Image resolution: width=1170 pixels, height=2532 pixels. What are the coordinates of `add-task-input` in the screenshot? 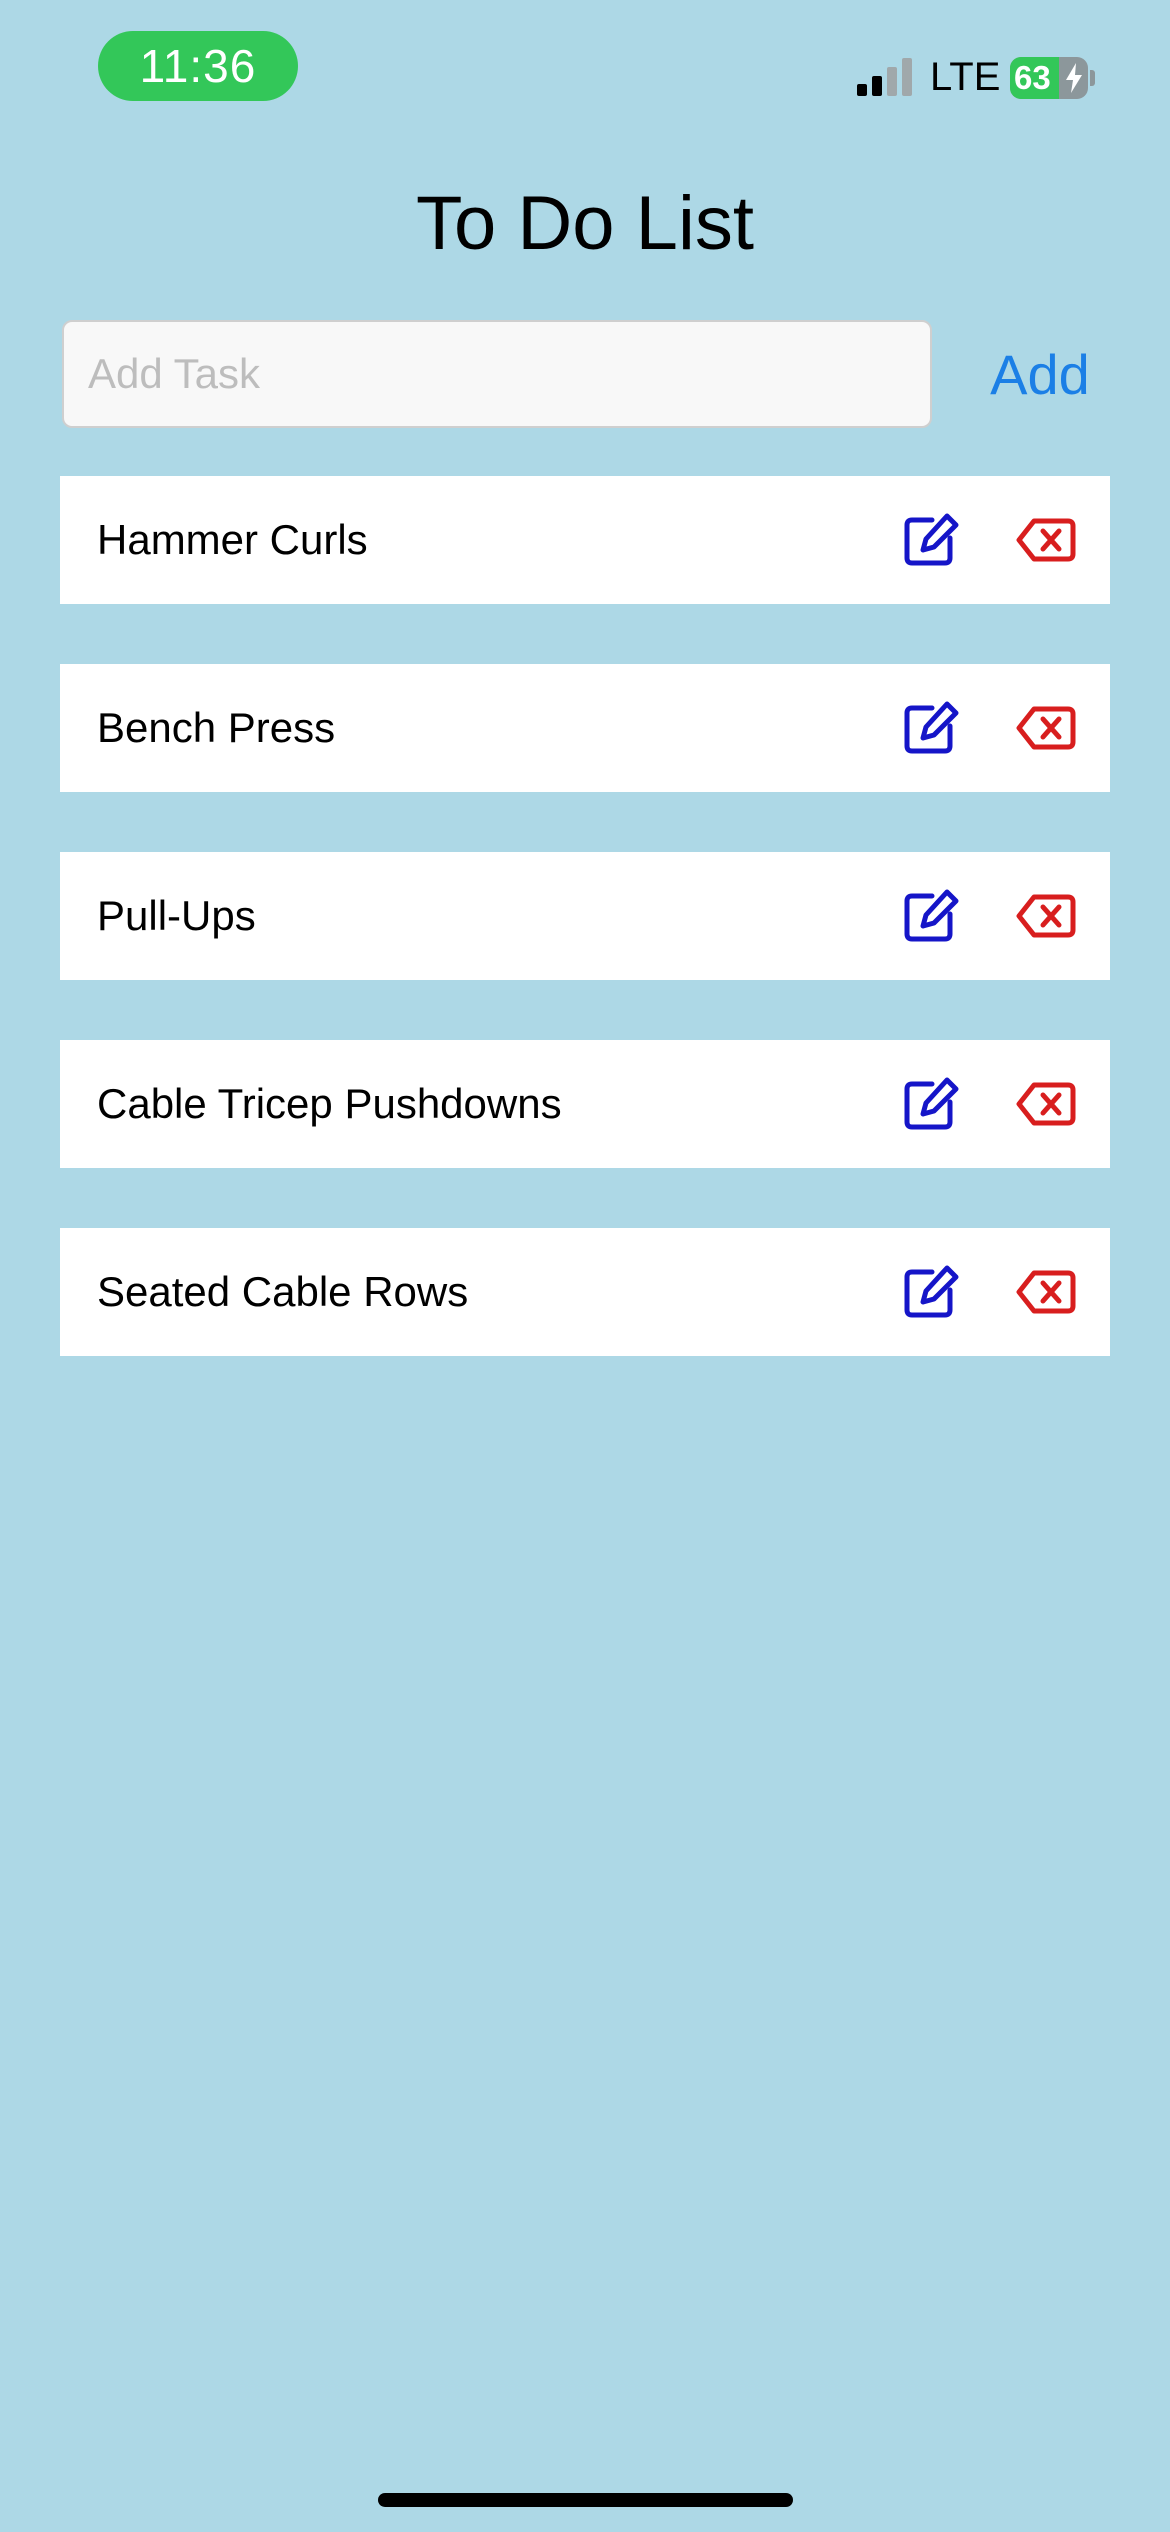 It's located at (497, 374).